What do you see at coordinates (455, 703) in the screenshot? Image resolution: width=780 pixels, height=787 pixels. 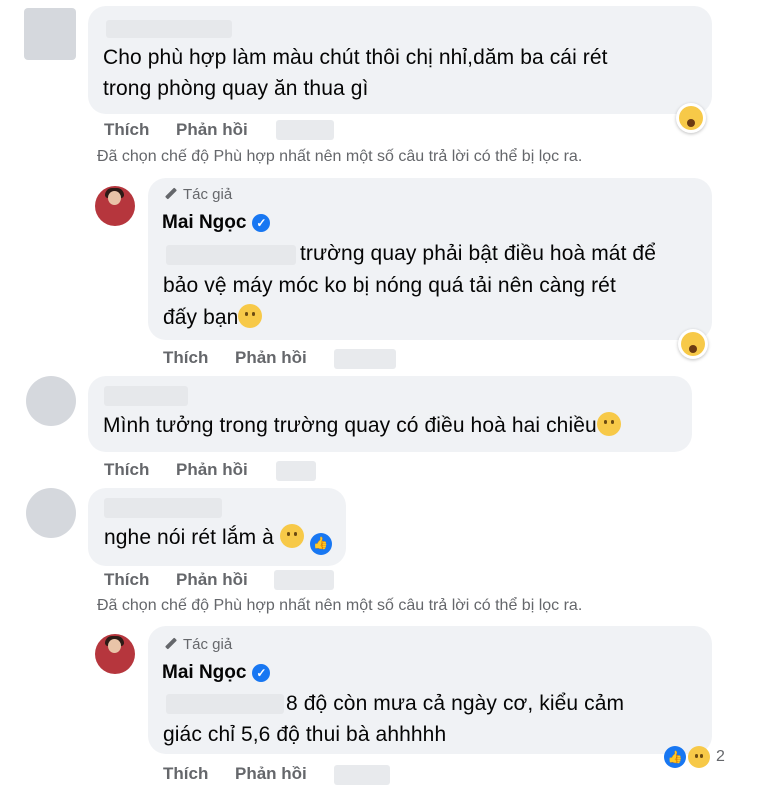 I see `comment-text: 8 độ còn mưa cả ngày cơ, kiểu cảm` at bounding box center [455, 703].